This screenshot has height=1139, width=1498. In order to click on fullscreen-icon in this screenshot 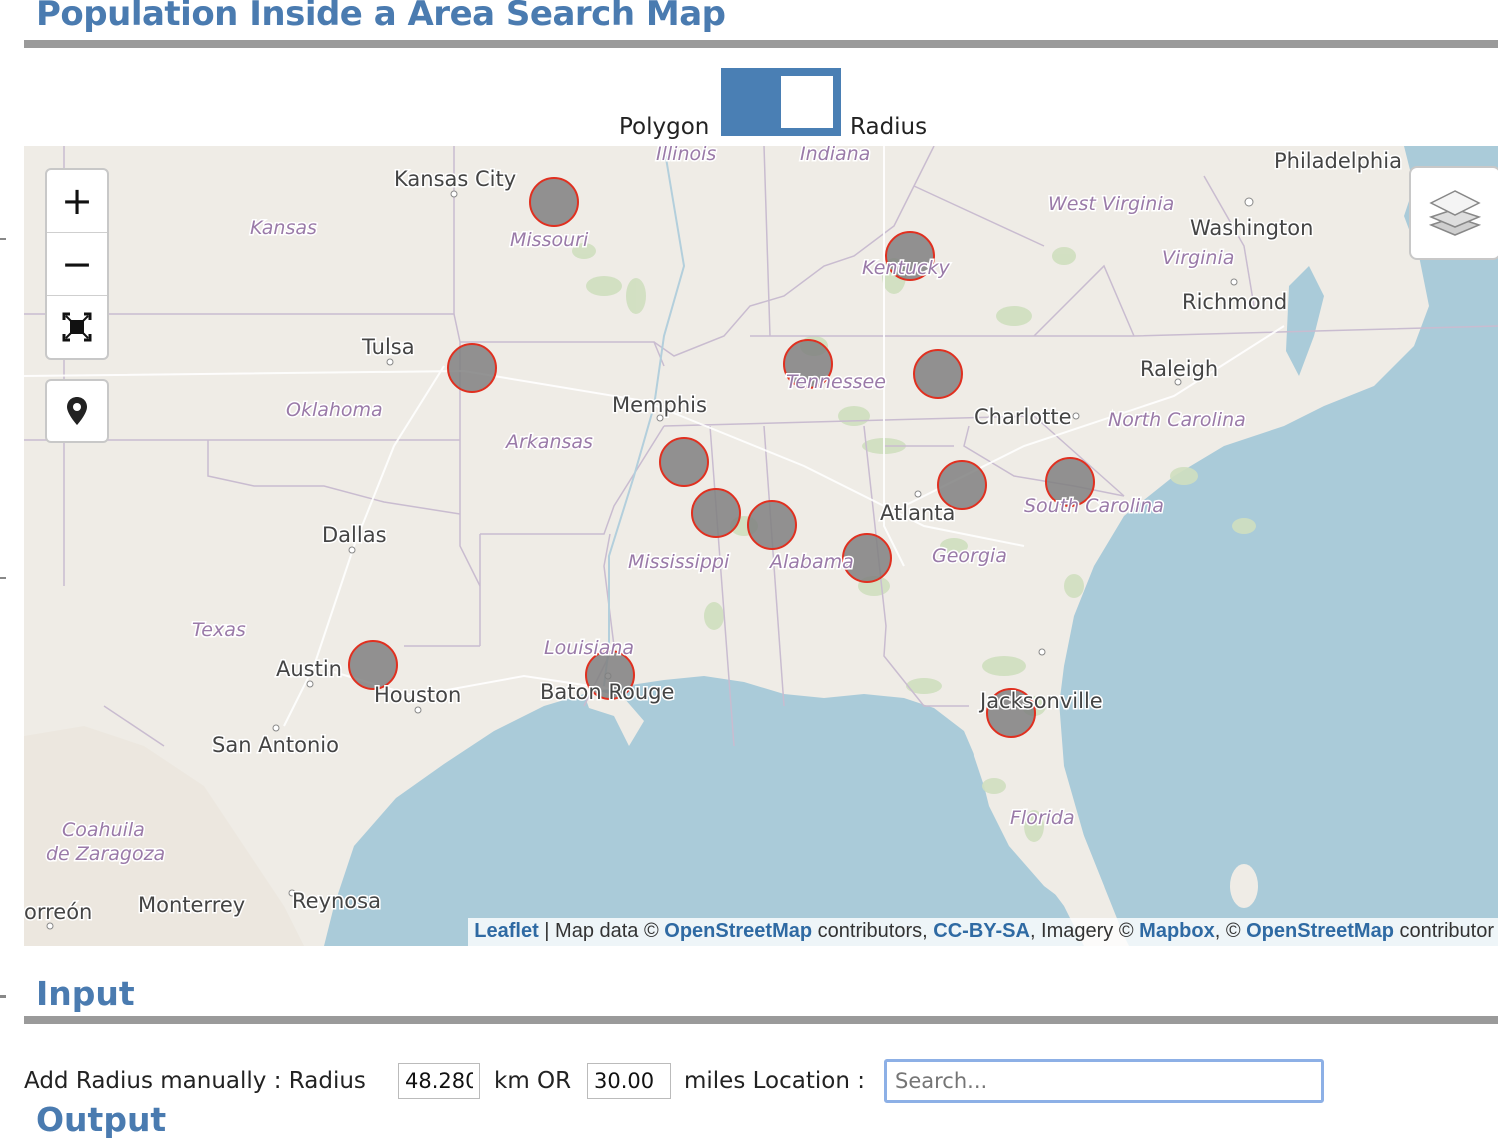, I will do `click(77, 327)`.